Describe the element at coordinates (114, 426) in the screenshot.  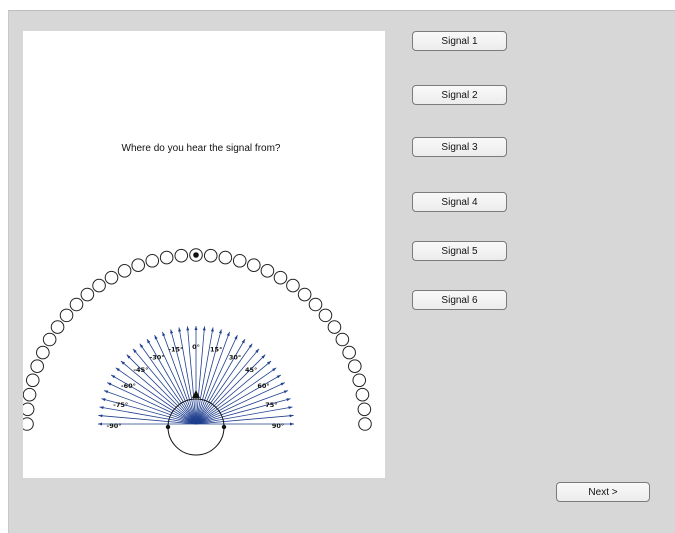
I see `angle-label: -90°` at that location.